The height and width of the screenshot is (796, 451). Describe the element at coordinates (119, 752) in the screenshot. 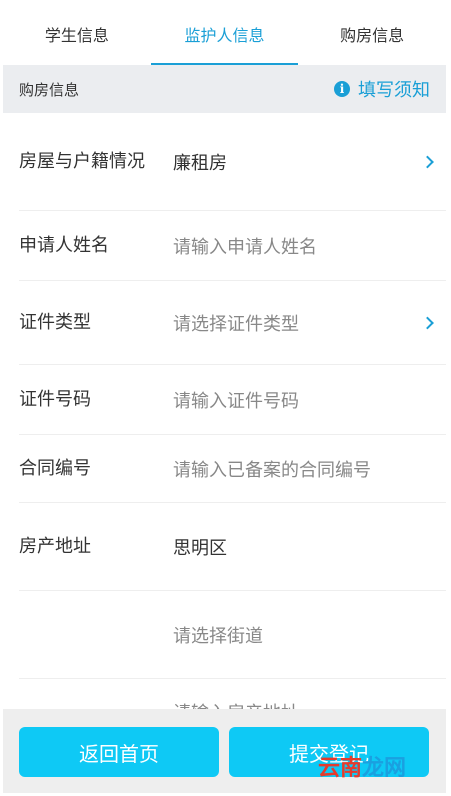

I see `back-home-button: 返回首页` at that location.